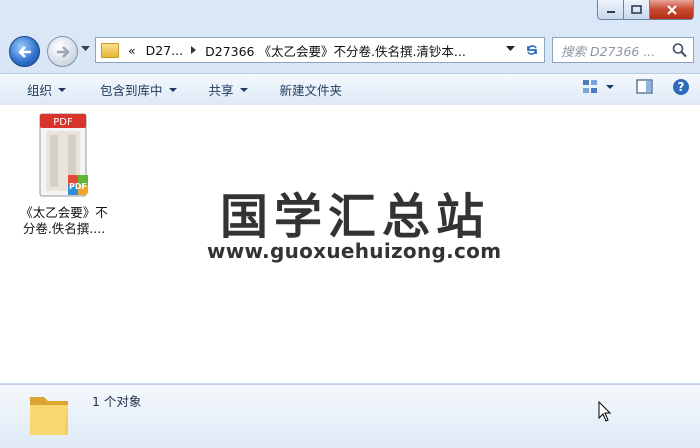 The height and width of the screenshot is (448, 700). I want to click on pdf-header-label: PDF, so click(63, 122).